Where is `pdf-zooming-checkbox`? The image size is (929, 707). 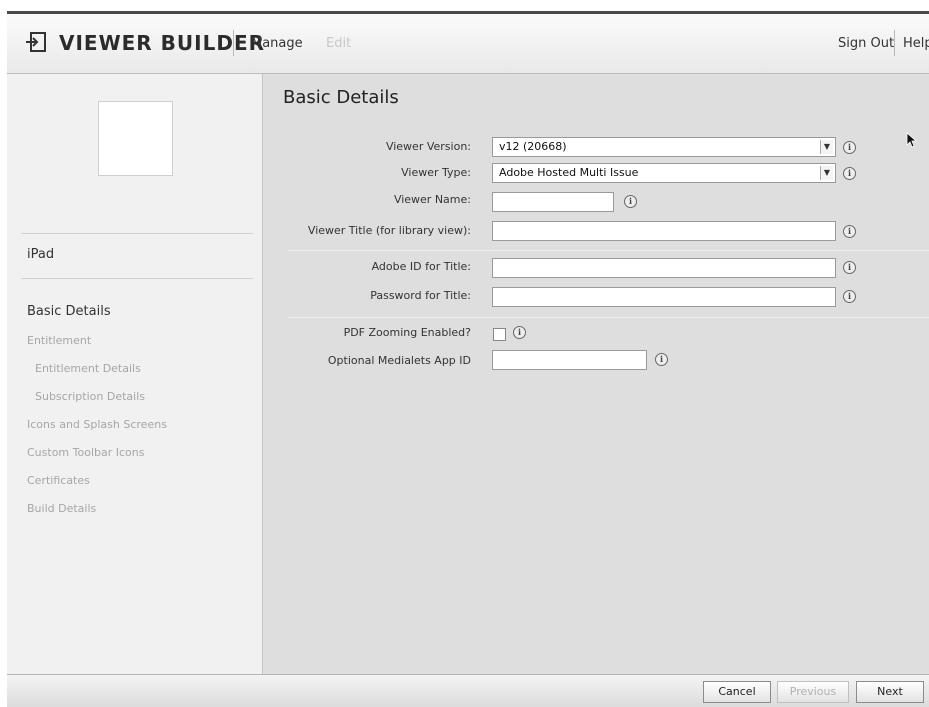
pdf-zooming-checkbox is located at coordinates (499, 334).